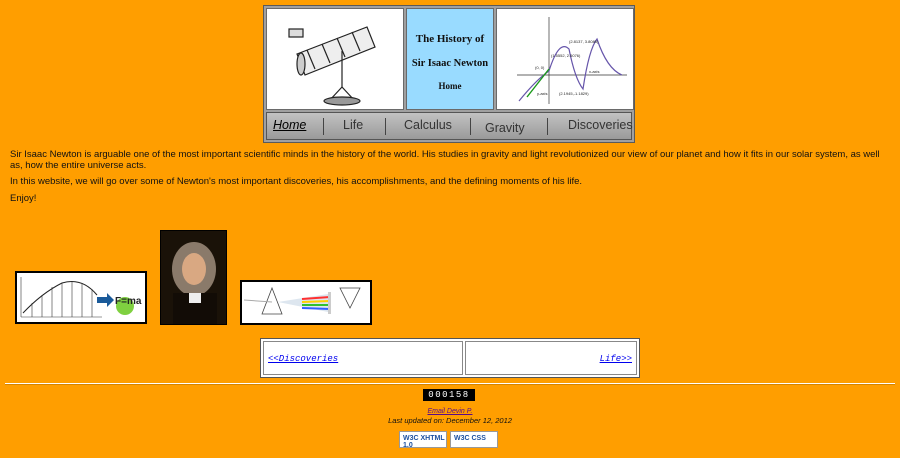 The width and height of the screenshot is (900, 458). I want to click on w3c-xhtml-badge-label: W3C XHTML 1.0, so click(424, 442).